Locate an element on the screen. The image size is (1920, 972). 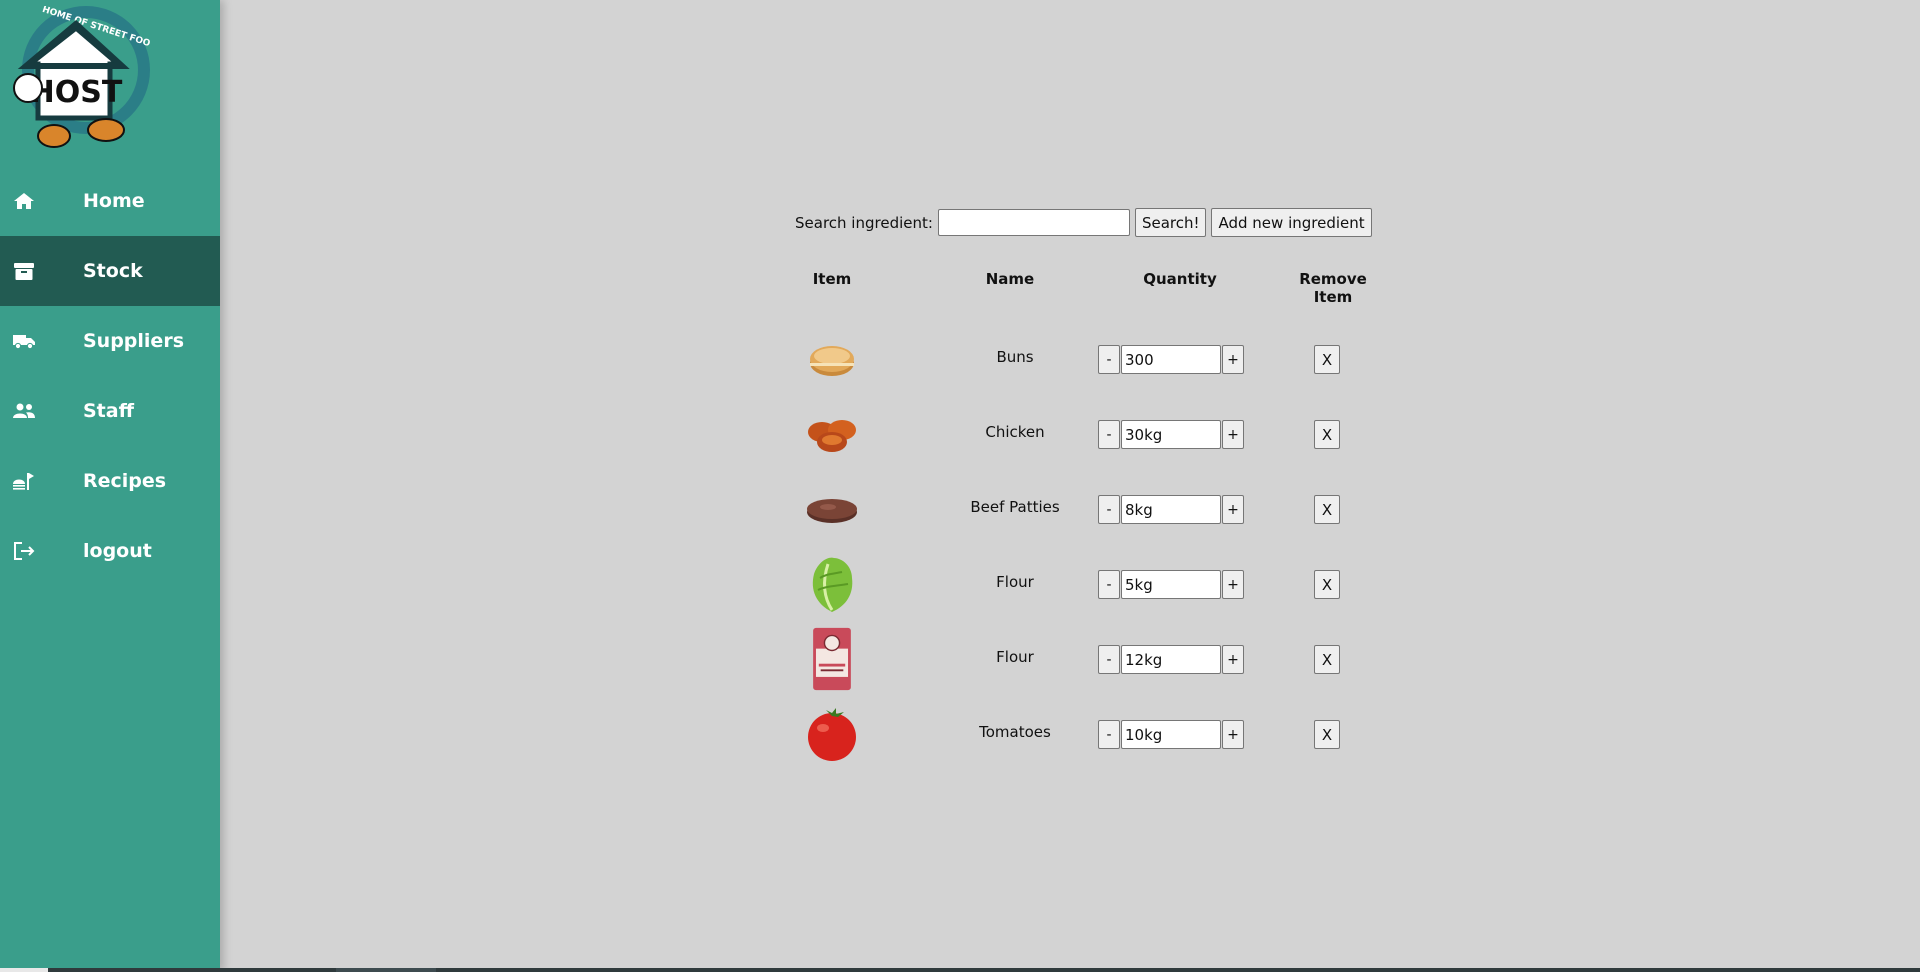
home-icon is located at coordinates (24, 201).